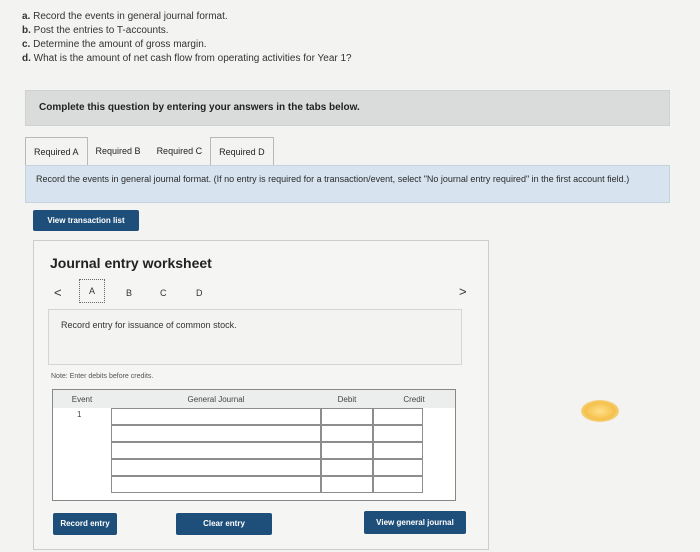 The width and height of the screenshot is (700, 552). Describe the element at coordinates (82, 399) in the screenshot. I see `event-column-header: Event` at that location.